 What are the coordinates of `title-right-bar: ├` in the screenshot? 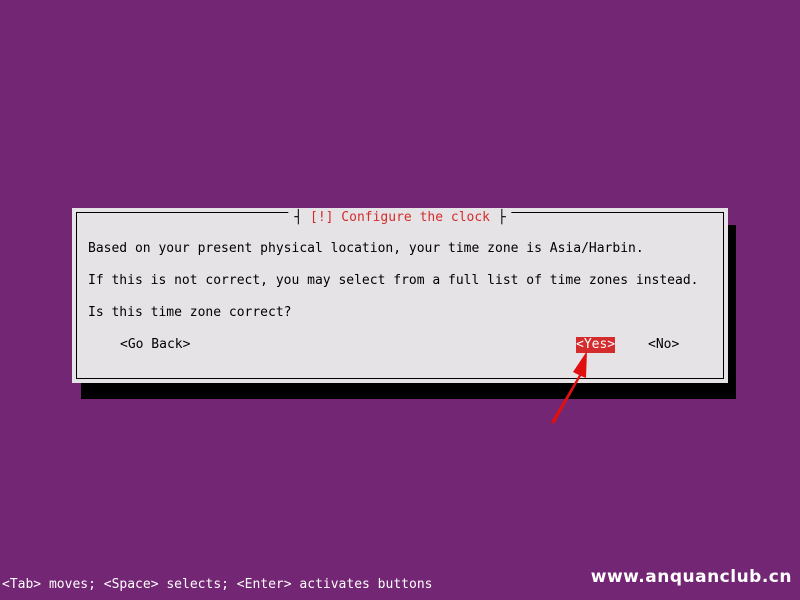 It's located at (501, 217).